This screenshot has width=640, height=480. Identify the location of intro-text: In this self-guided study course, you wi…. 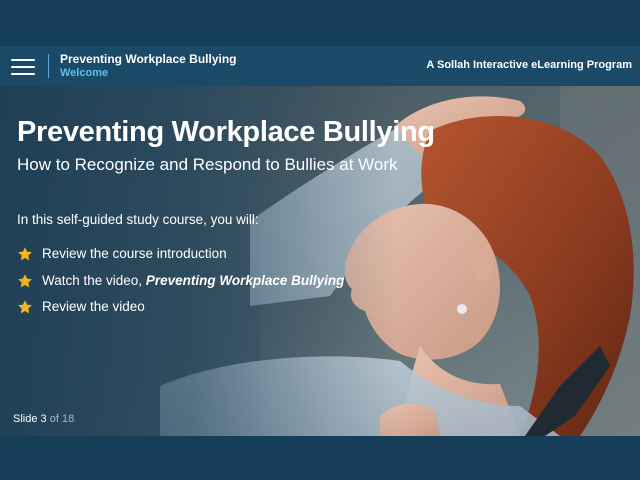
(138, 219).